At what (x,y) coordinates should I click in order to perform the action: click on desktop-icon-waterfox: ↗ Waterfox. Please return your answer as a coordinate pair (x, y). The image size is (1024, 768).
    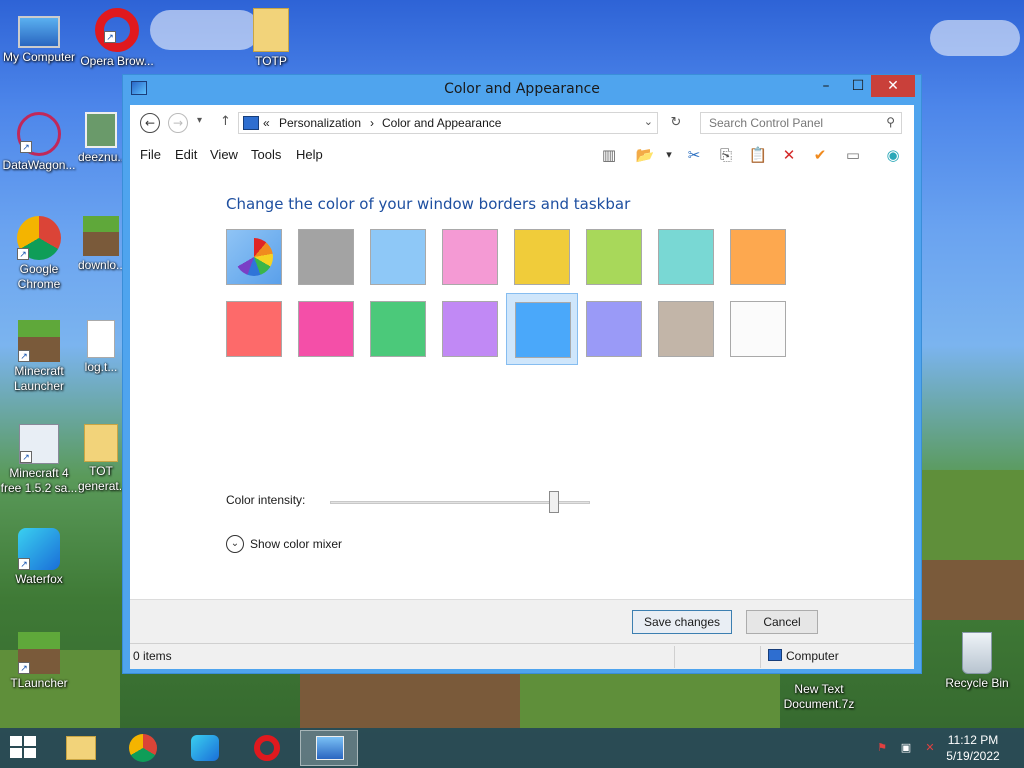
    Looking at the image, I should click on (39, 557).